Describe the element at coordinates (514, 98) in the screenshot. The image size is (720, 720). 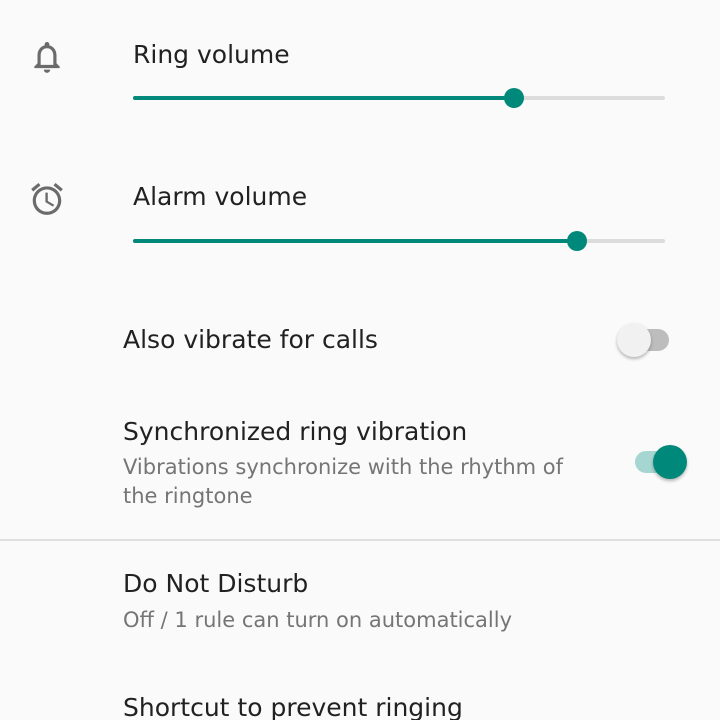
I see `ring-volume-thumb` at that location.